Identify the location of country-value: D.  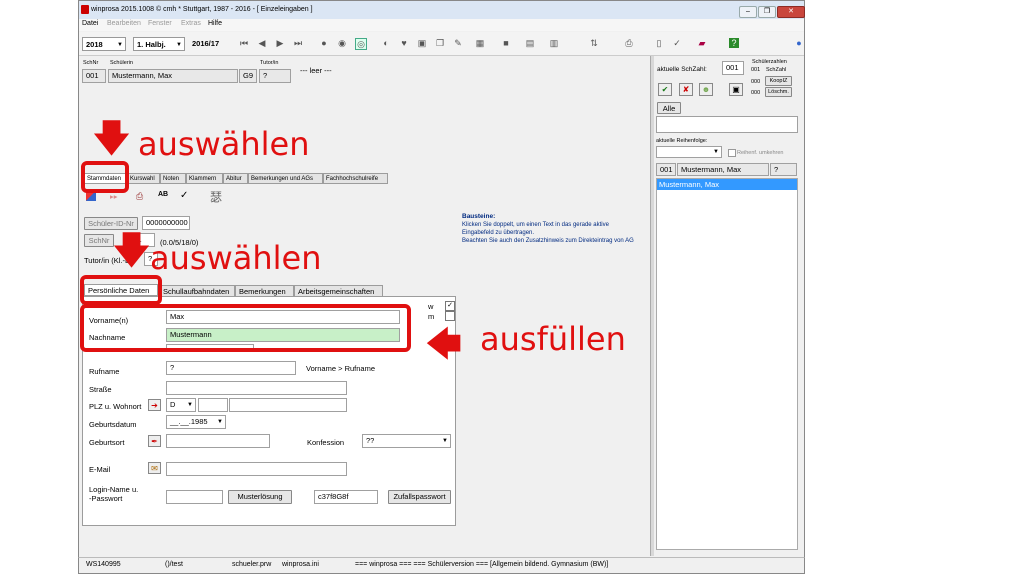
(173, 404).